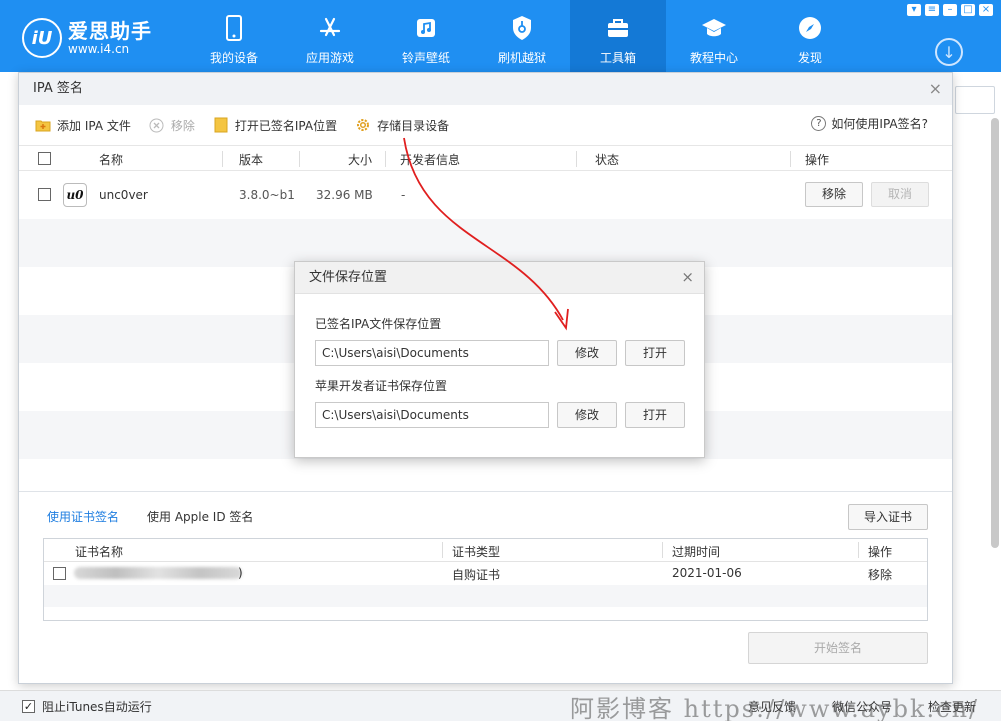 The image size is (1001, 721). I want to click on minimize-icon: –, so click(950, 10).